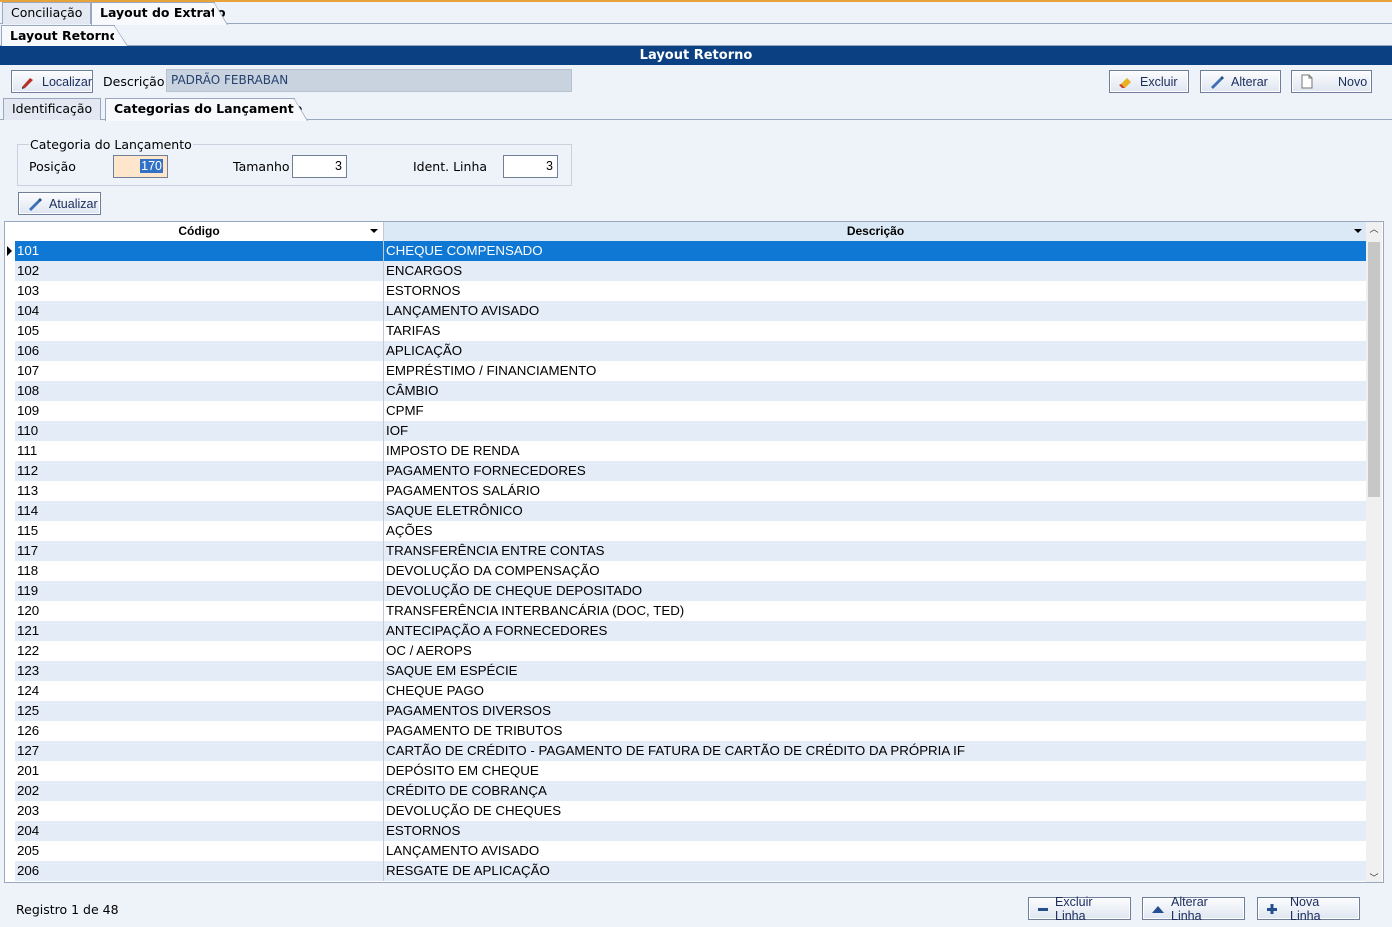  What do you see at coordinates (412, 390) in the screenshot?
I see `cell-descricao: CÂMBIO` at bounding box center [412, 390].